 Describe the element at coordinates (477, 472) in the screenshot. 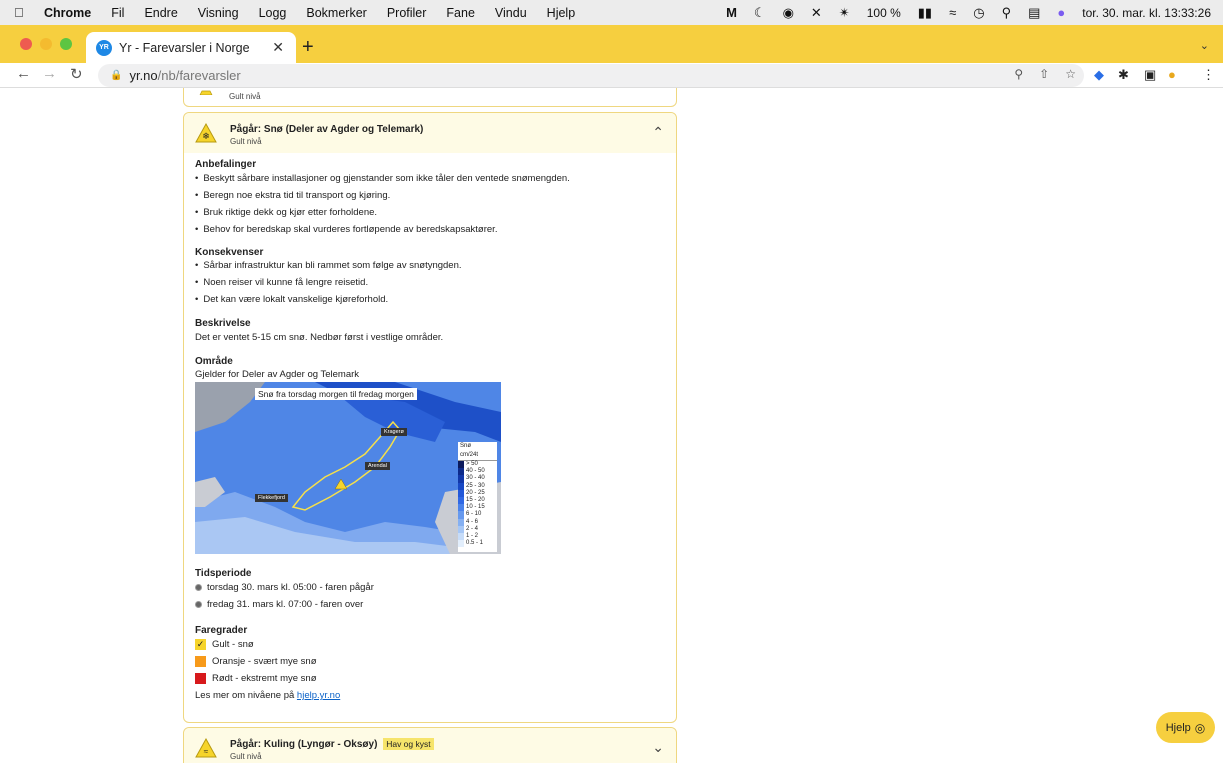

I see `legend-row: 40 - 50` at that location.